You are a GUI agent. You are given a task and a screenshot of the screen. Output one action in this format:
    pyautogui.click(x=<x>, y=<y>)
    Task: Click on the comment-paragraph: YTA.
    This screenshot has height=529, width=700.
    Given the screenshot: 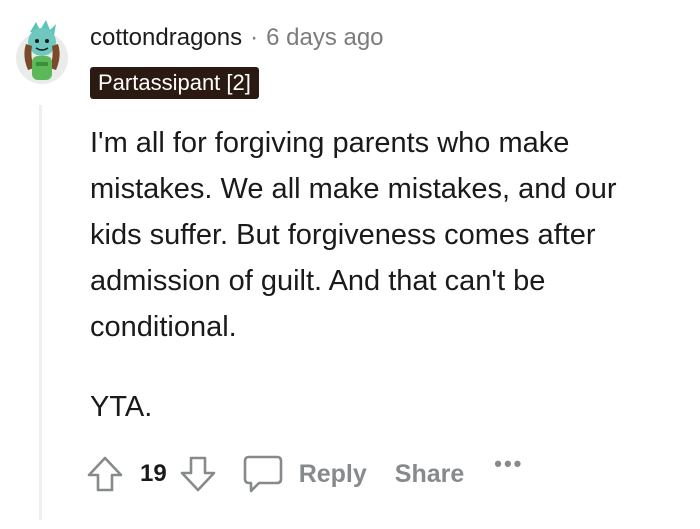 What is the action you would take?
    pyautogui.click(x=121, y=407)
    